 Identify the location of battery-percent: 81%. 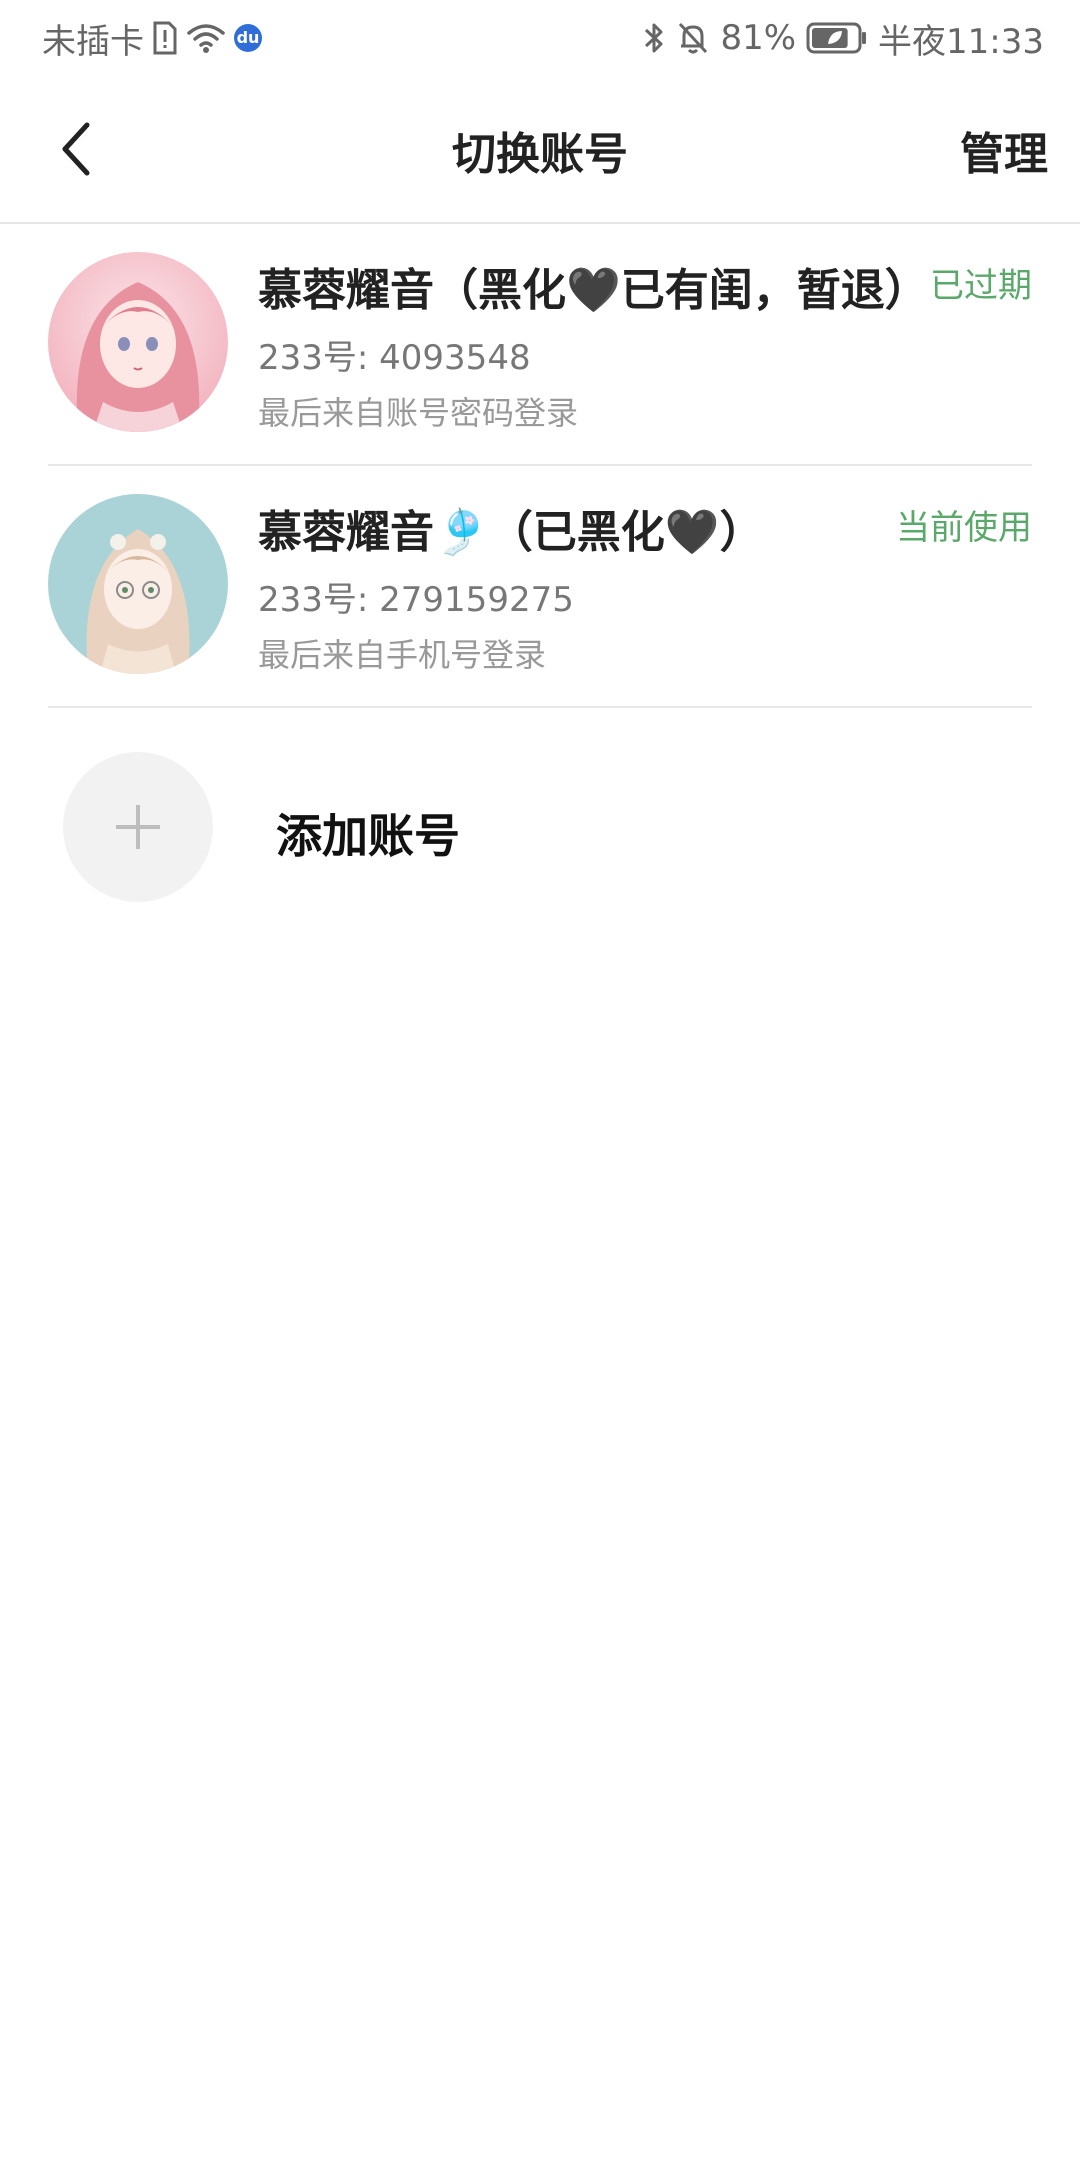
(758, 38).